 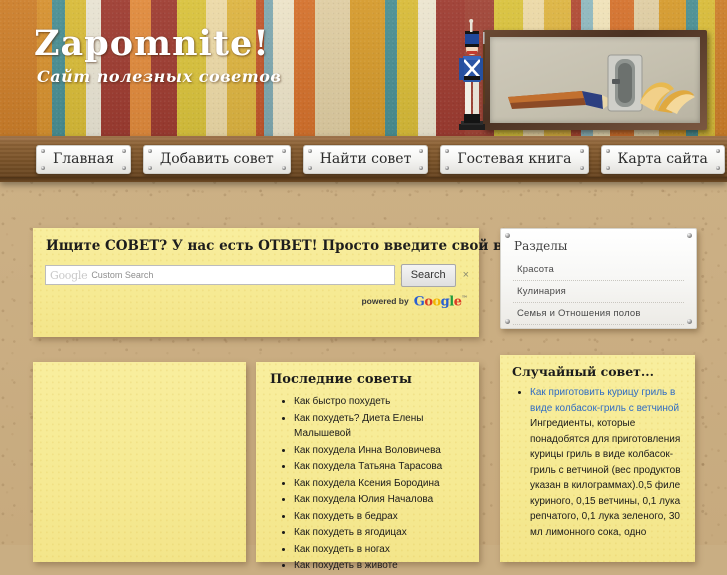 I want to click on powered-by-google: powered by Google™, so click(x=414, y=300).